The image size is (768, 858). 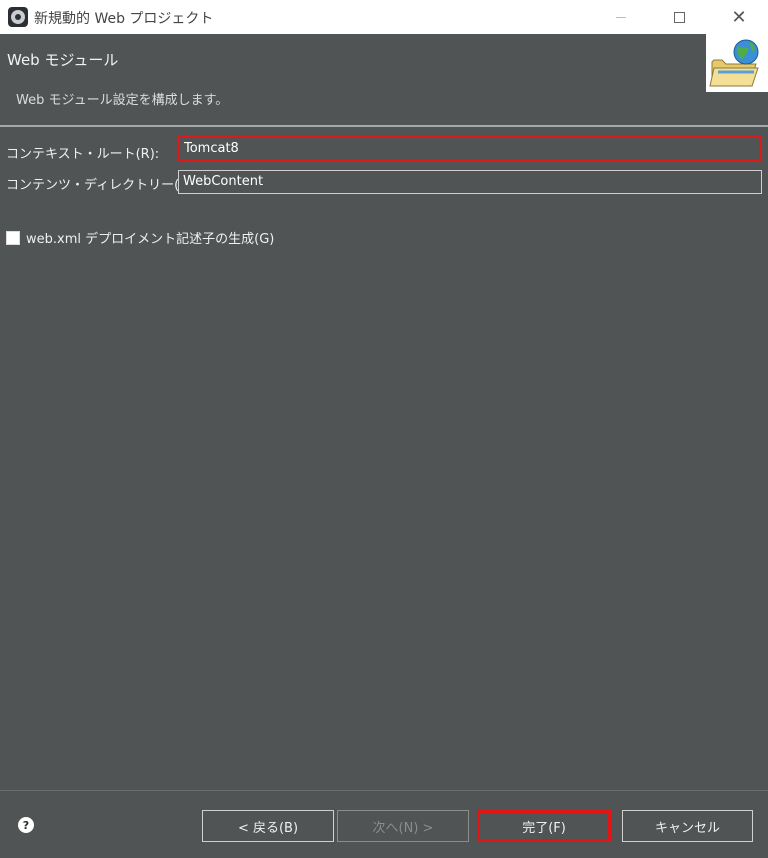 What do you see at coordinates (122, 100) in the screenshot?
I see `page-description: Web モジュール設定を構成します。` at bounding box center [122, 100].